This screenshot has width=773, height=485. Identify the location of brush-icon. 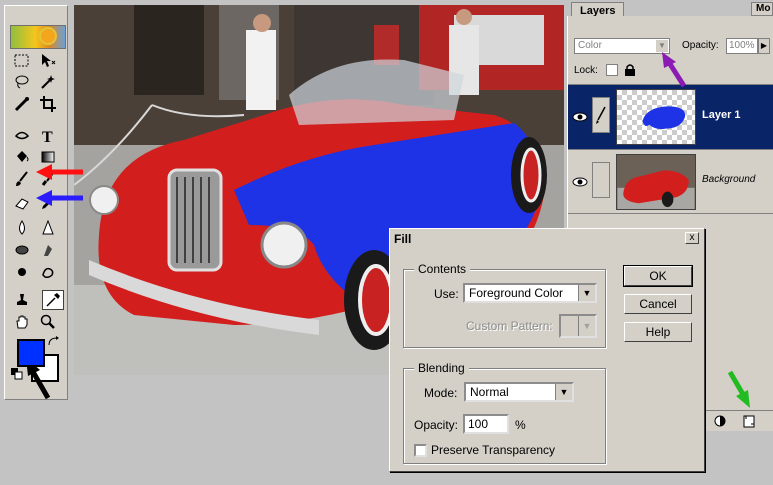
(601, 115).